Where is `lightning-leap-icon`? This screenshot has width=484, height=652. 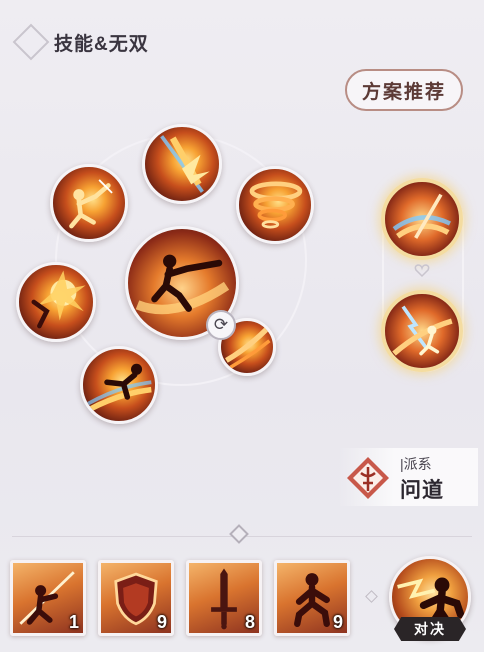 lightning-leap-icon is located at coordinates (422, 330).